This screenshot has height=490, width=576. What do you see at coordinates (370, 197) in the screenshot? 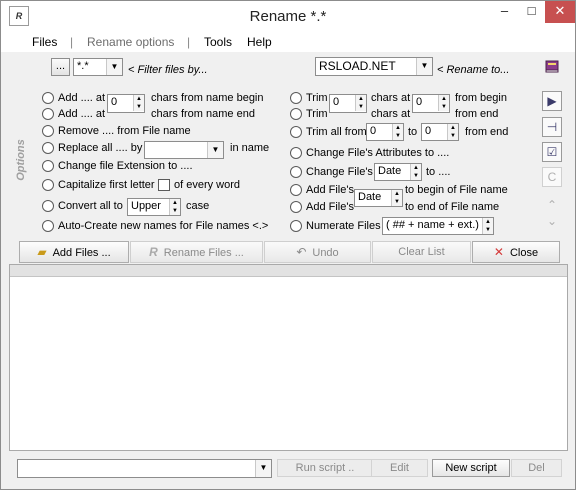
I see `add-date-value: Date` at bounding box center [370, 197].